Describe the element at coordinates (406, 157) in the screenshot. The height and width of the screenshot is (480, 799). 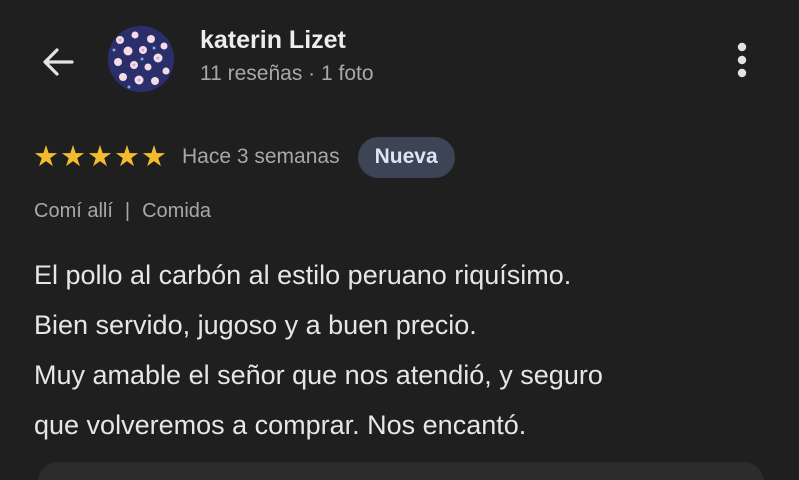
I see `new-badge: Nueva` at that location.